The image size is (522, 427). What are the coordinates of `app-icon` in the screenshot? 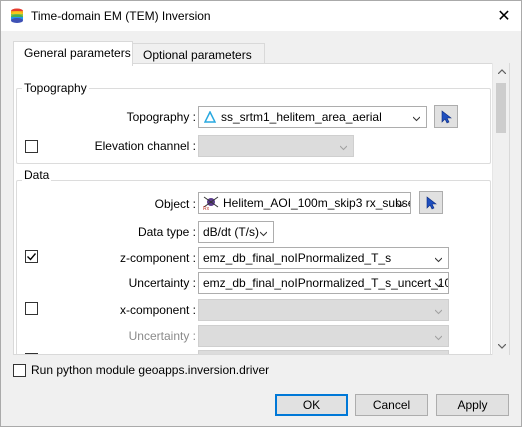 It's located at (17, 15).